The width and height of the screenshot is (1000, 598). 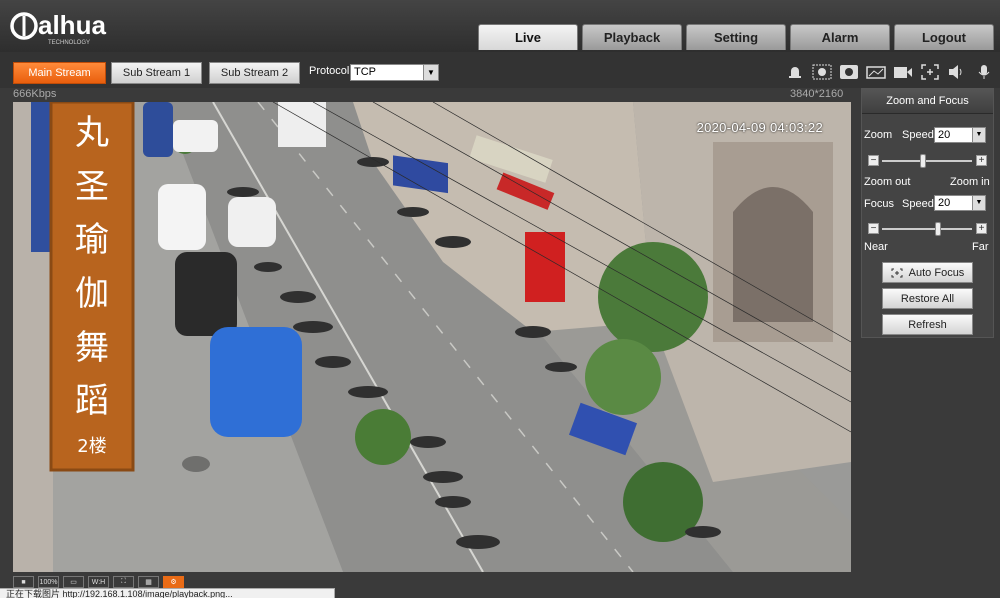 I want to click on fullscreen-icon: ⛶, so click(x=123, y=582).